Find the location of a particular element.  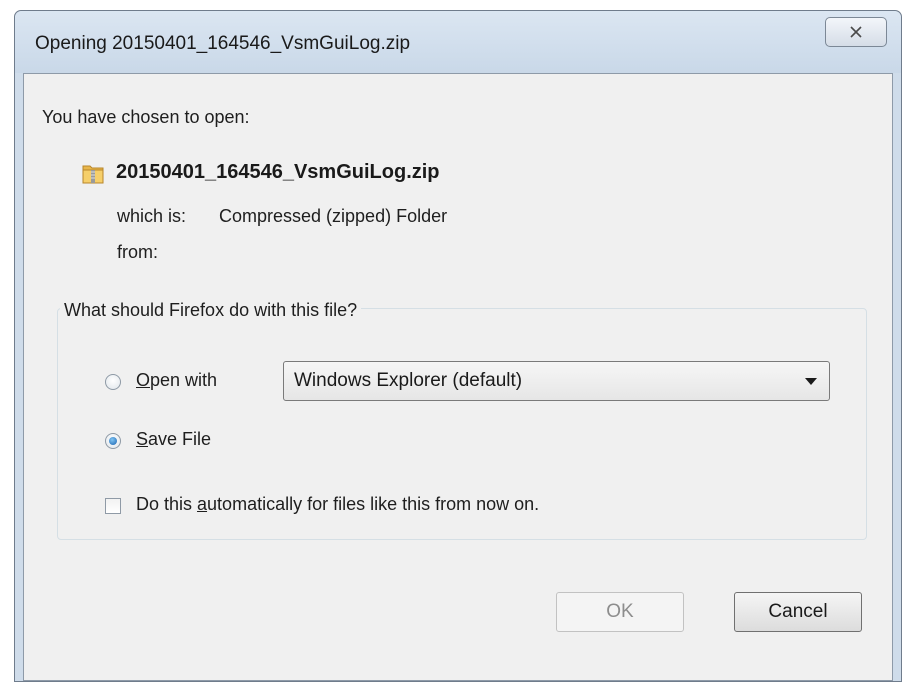

save-file-radio is located at coordinates (113, 441).